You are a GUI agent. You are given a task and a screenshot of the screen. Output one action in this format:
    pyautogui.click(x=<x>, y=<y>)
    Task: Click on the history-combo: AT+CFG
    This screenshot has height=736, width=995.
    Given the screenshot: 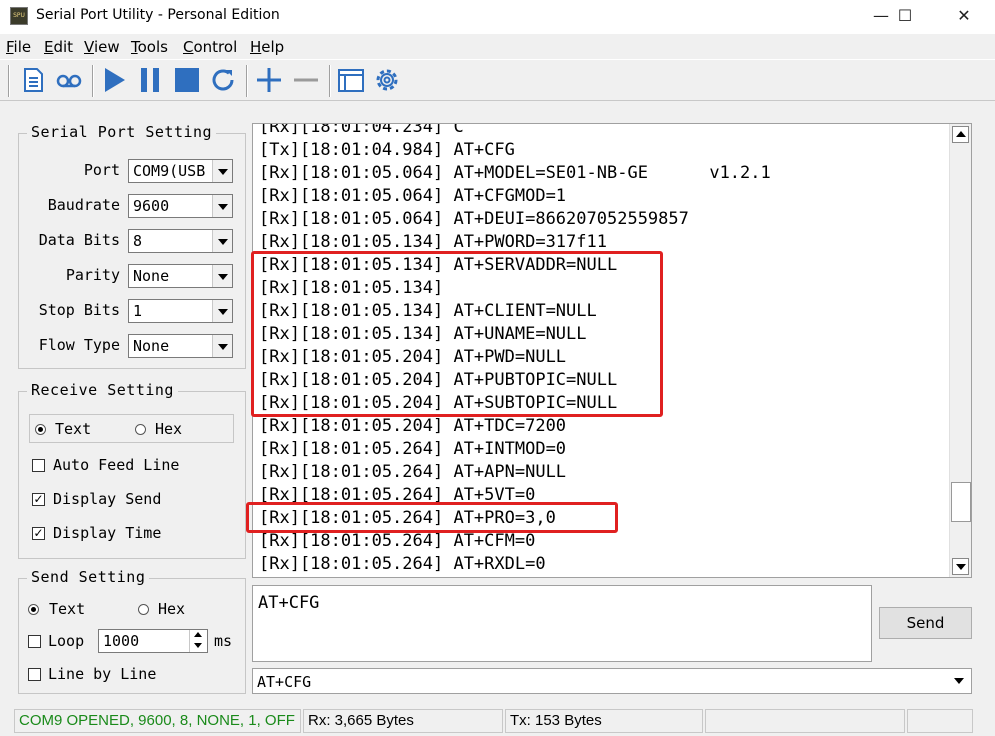 What is the action you would take?
    pyautogui.click(x=612, y=681)
    